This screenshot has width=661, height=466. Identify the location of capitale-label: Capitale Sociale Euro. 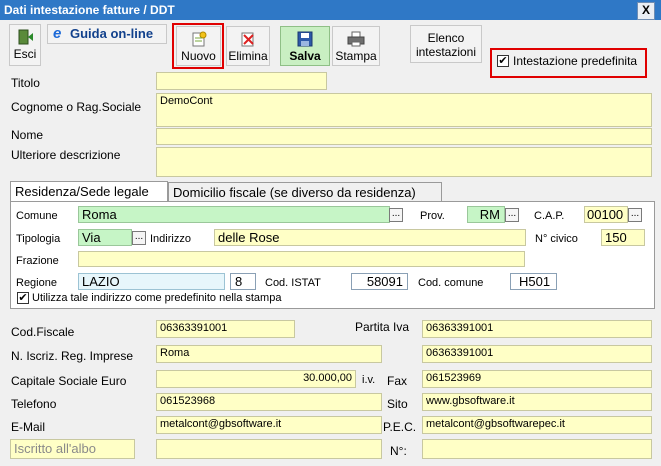
(69, 381).